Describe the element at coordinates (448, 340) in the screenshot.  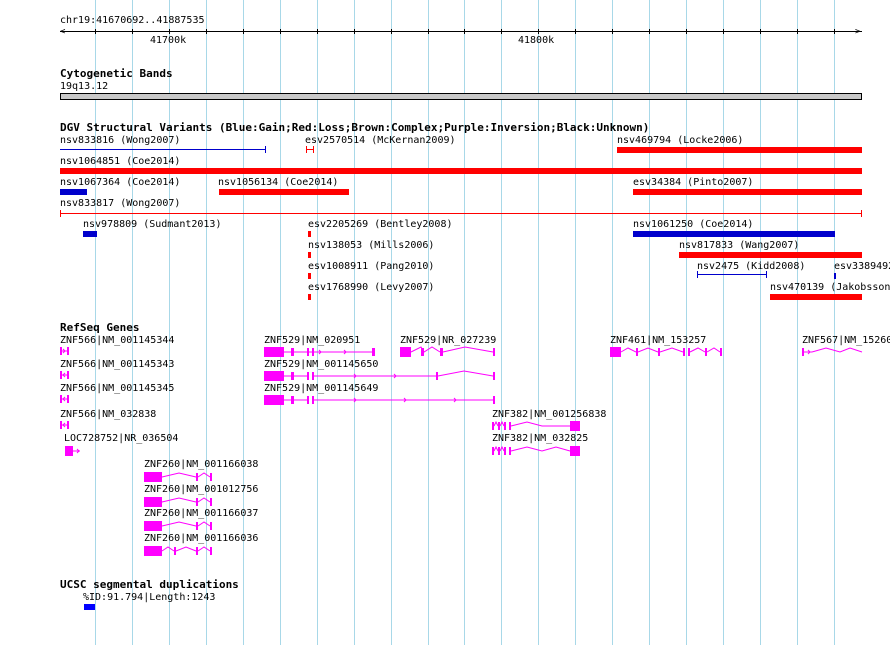
I see `gene-label: ZNF529|NR_027239` at that location.